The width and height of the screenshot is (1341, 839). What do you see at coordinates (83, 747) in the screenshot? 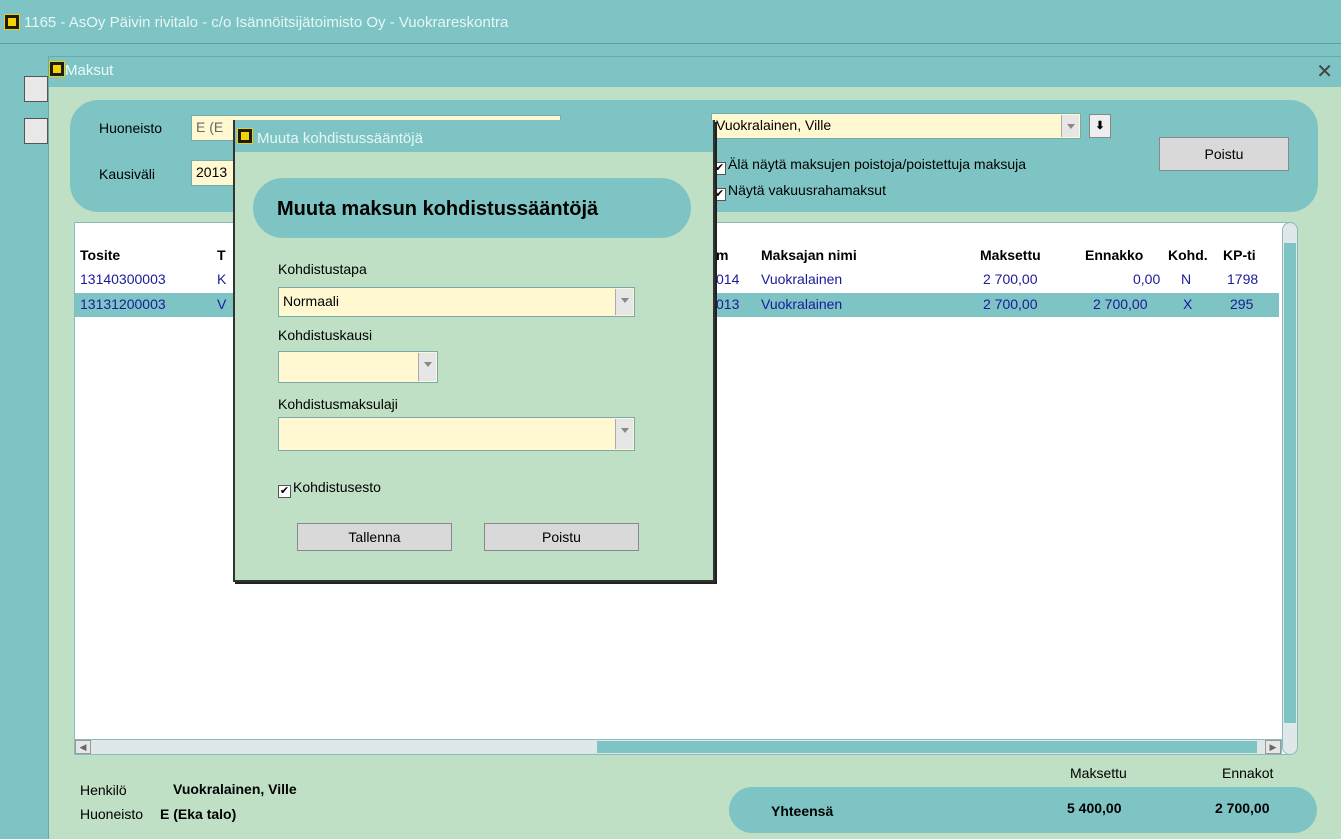
I see `scroll-left-icon: ◀` at bounding box center [83, 747].